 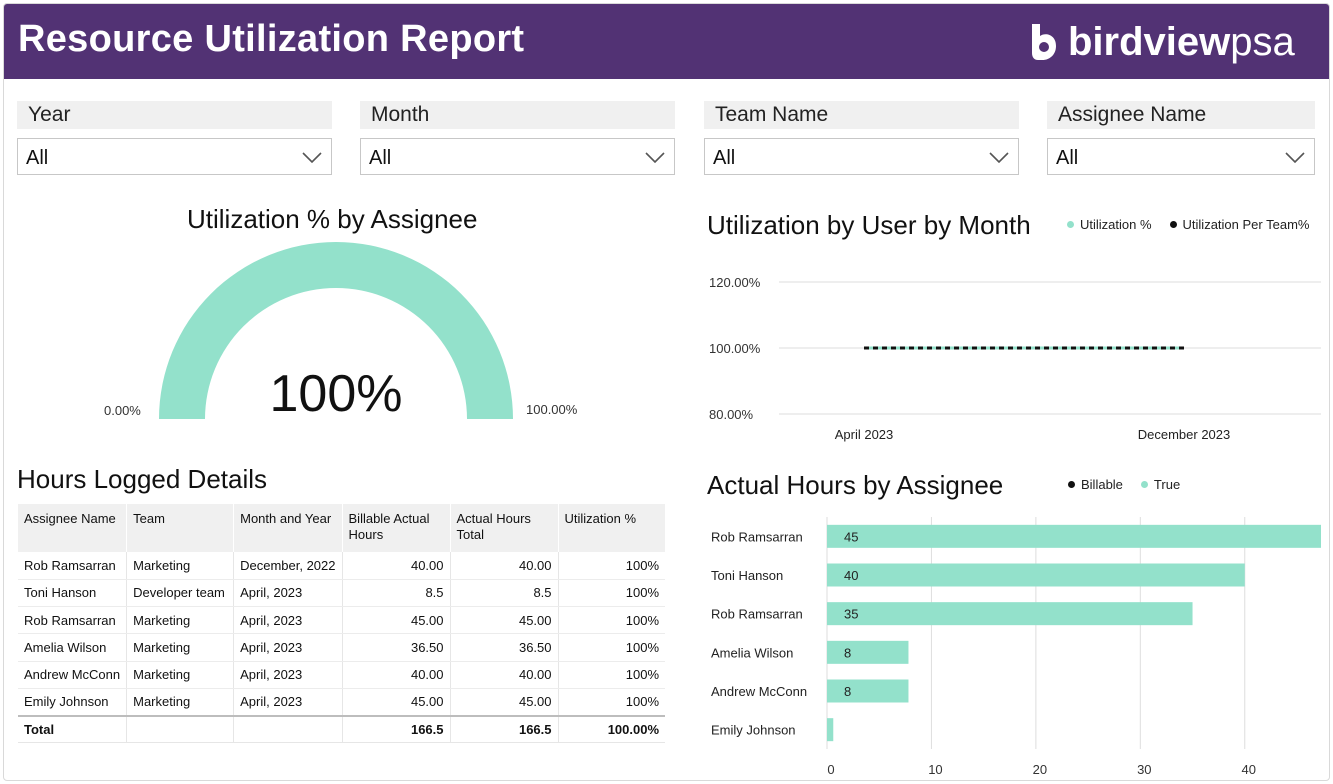 I want to click on total-label: Total, so click(x=72, y=729).